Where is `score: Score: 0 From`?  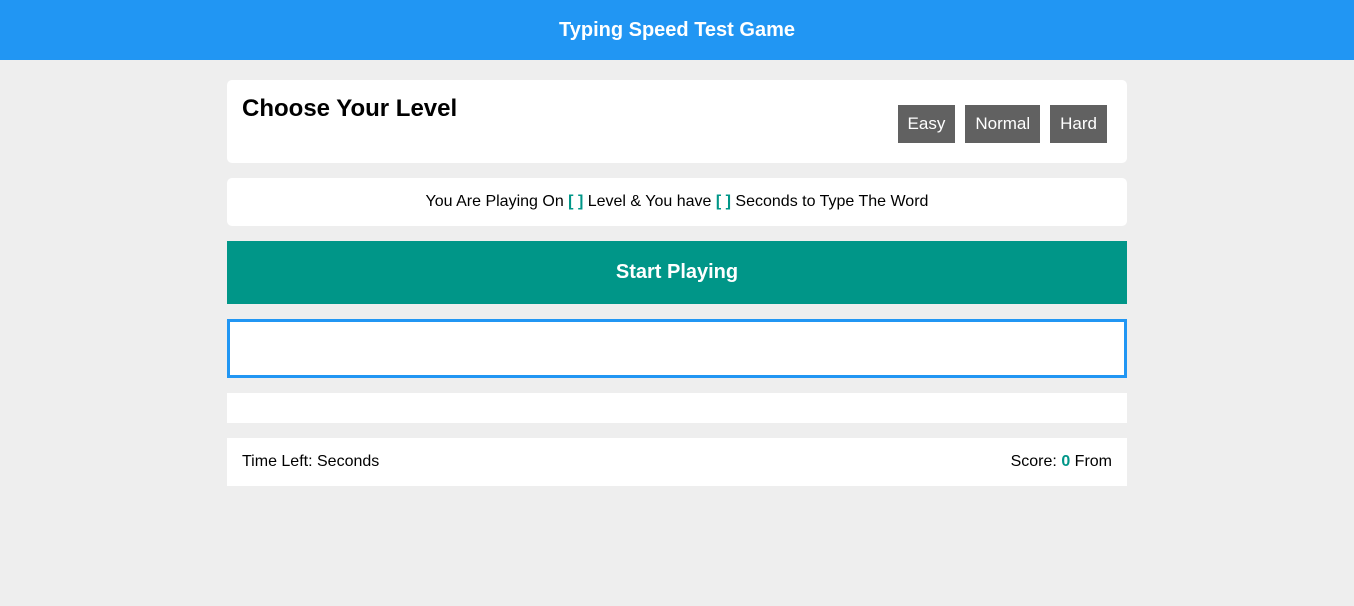 score: Score: 0 From is located at coordinates (1061, 462).